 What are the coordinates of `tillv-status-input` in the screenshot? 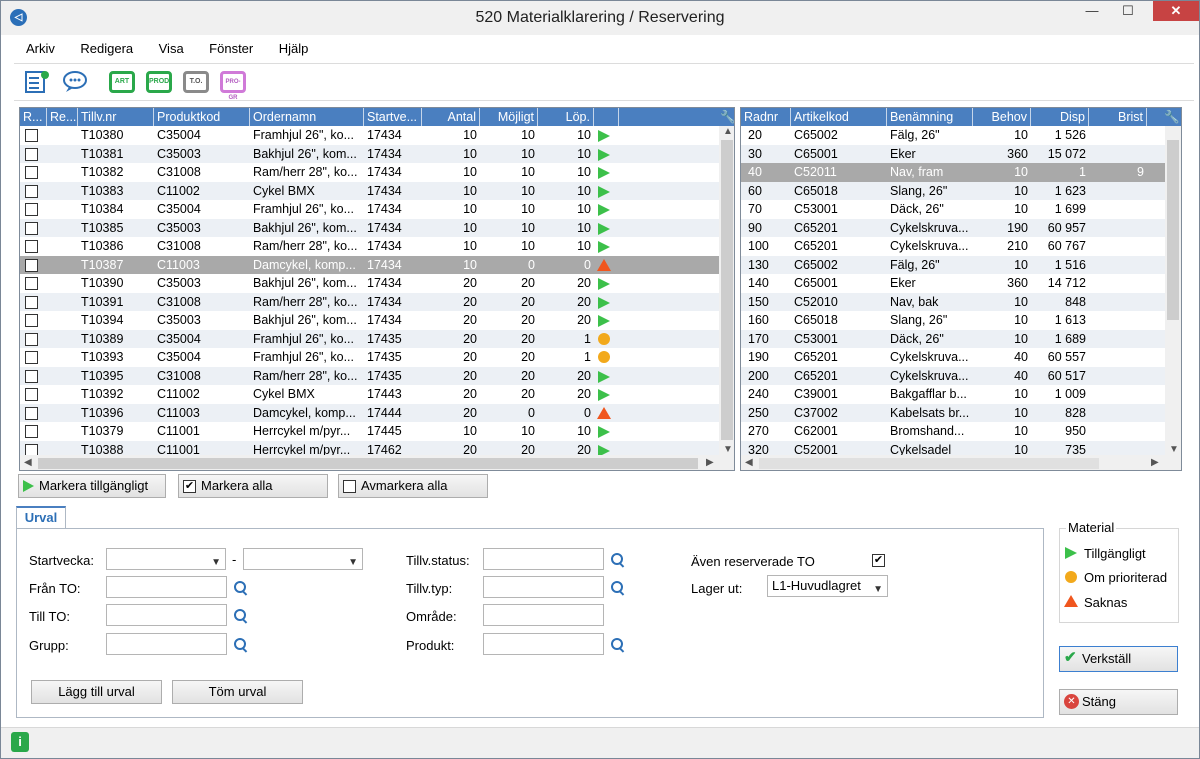 It's located at (543, 559).